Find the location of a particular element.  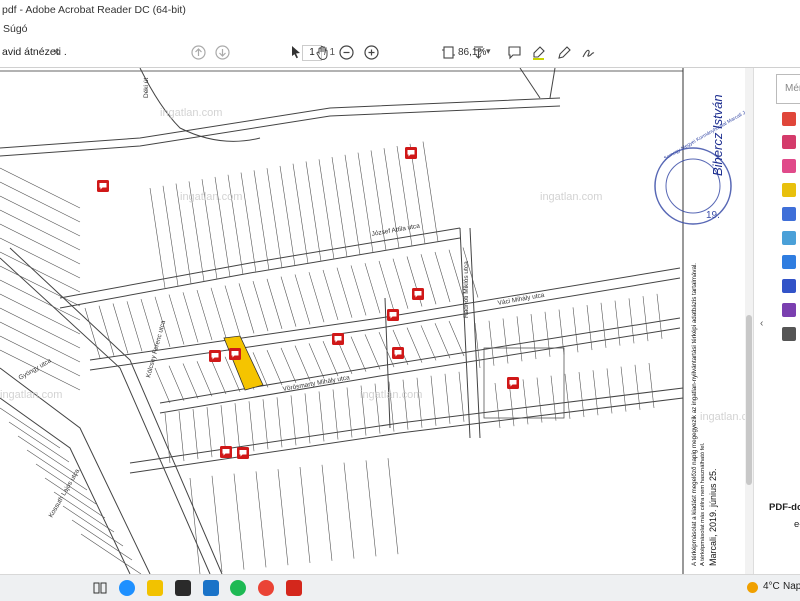

arrow-up-circle-icon is located at coordinates (198, 52).